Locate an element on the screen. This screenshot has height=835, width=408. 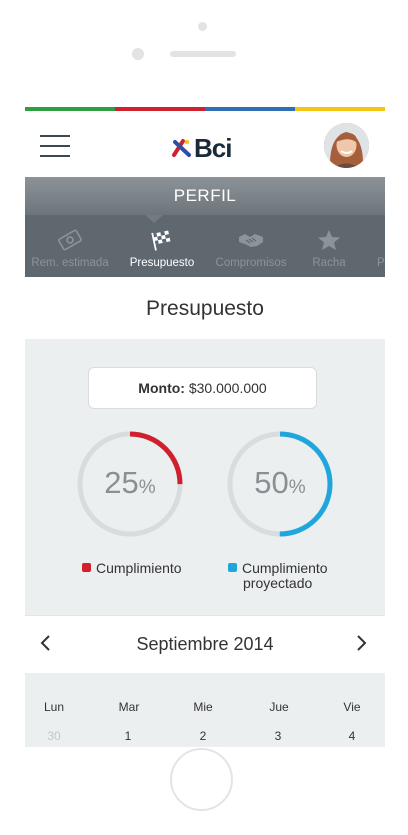
profile-band: PERFIL is located at coordinates (205, 196).